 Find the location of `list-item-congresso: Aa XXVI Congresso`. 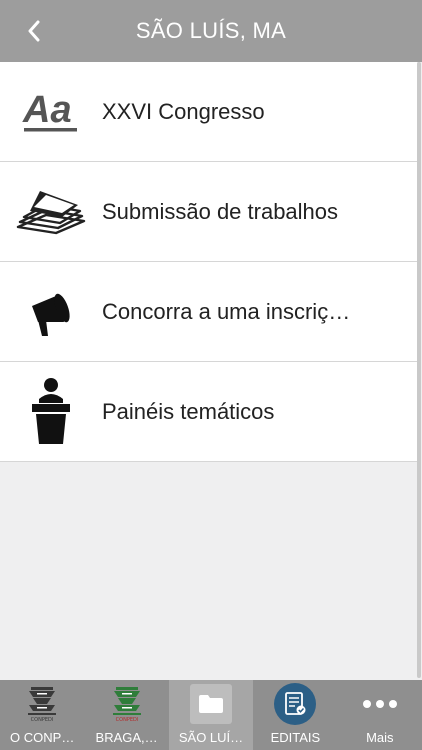

list-item-congresso: Aa XXVI Congresso is located at coordinates (208, 112).